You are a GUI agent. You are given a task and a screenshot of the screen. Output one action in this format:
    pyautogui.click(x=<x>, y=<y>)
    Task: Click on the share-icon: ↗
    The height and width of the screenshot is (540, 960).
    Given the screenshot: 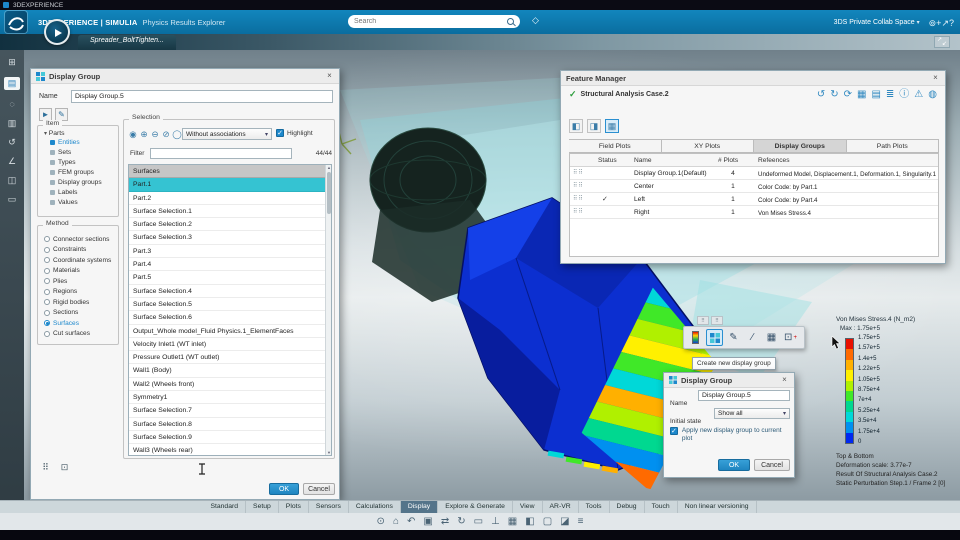 What is the action you would take?
    pyautogui.click(x=945, y=23)
    